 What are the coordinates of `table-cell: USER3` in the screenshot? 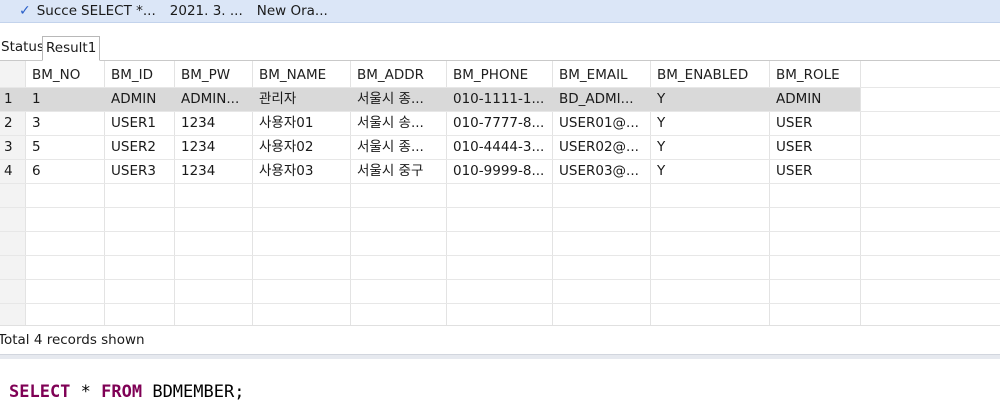 It's located at (141, 171).